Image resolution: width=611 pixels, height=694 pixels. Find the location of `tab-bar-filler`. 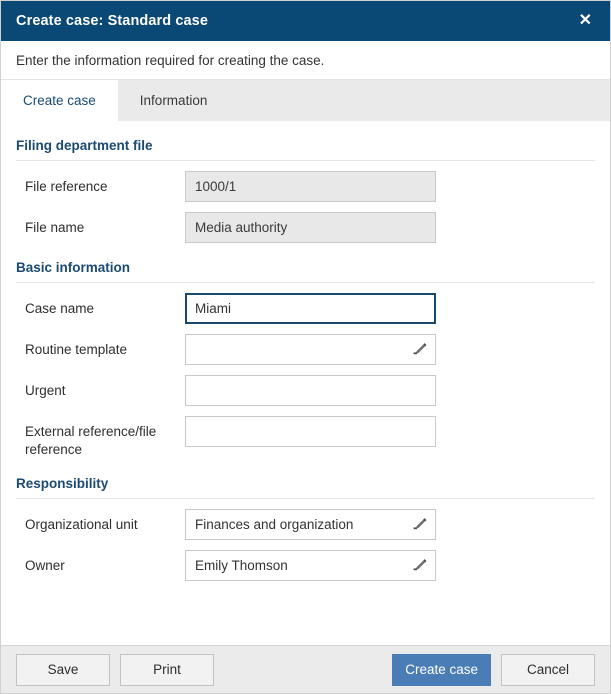

tab-bar-filler is located at coordinates (419, 100).